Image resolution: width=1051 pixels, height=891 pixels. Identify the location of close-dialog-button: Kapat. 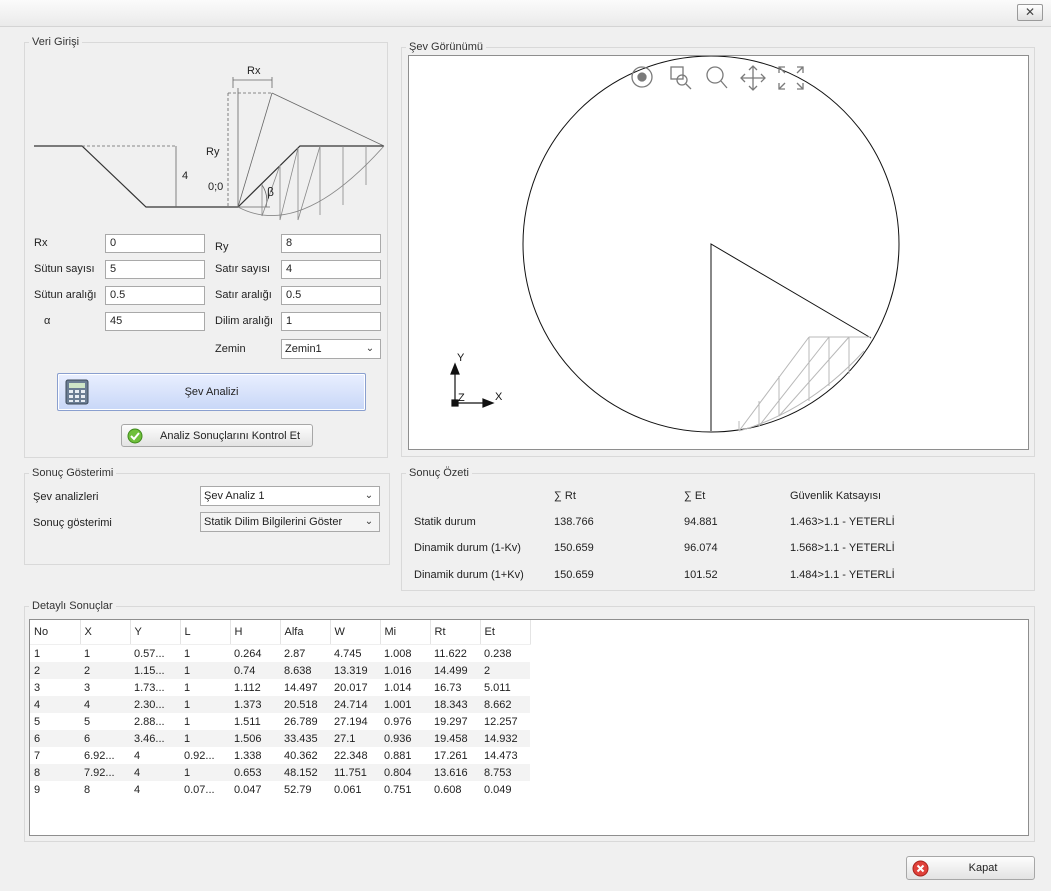
(970, 868).